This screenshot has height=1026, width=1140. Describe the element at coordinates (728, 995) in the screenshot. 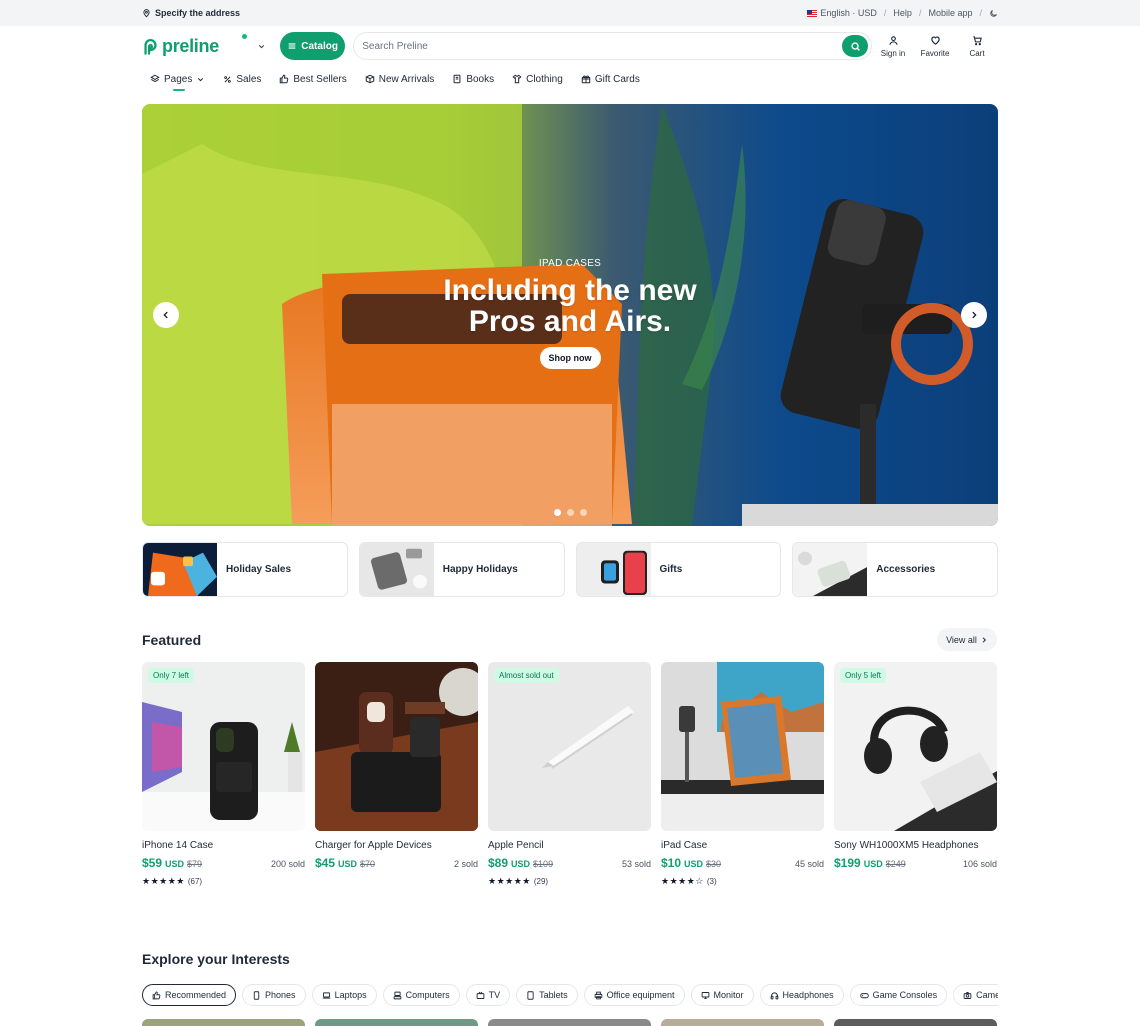

I see `chip-label: Monitor` at that location.